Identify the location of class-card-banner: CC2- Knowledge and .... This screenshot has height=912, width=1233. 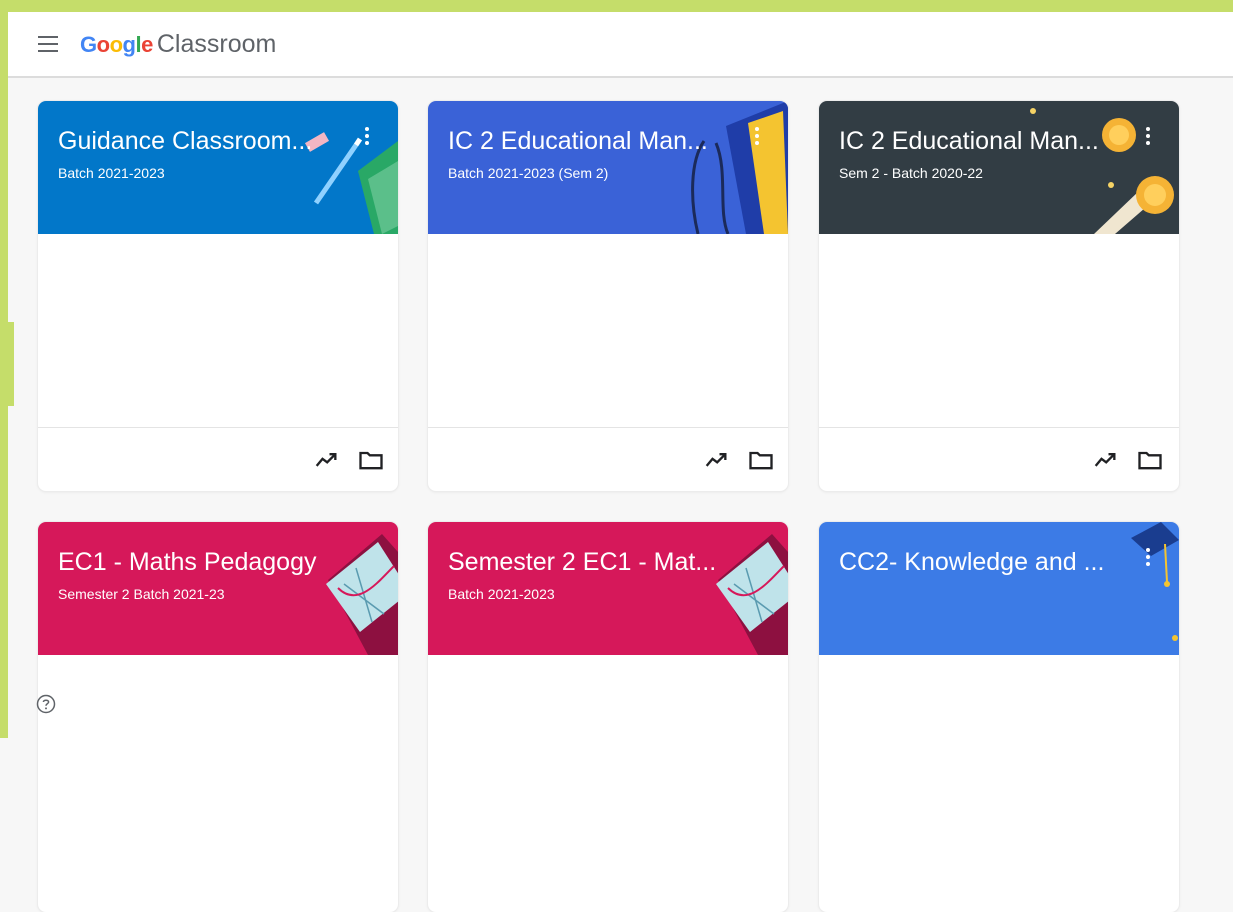
(999, 588).